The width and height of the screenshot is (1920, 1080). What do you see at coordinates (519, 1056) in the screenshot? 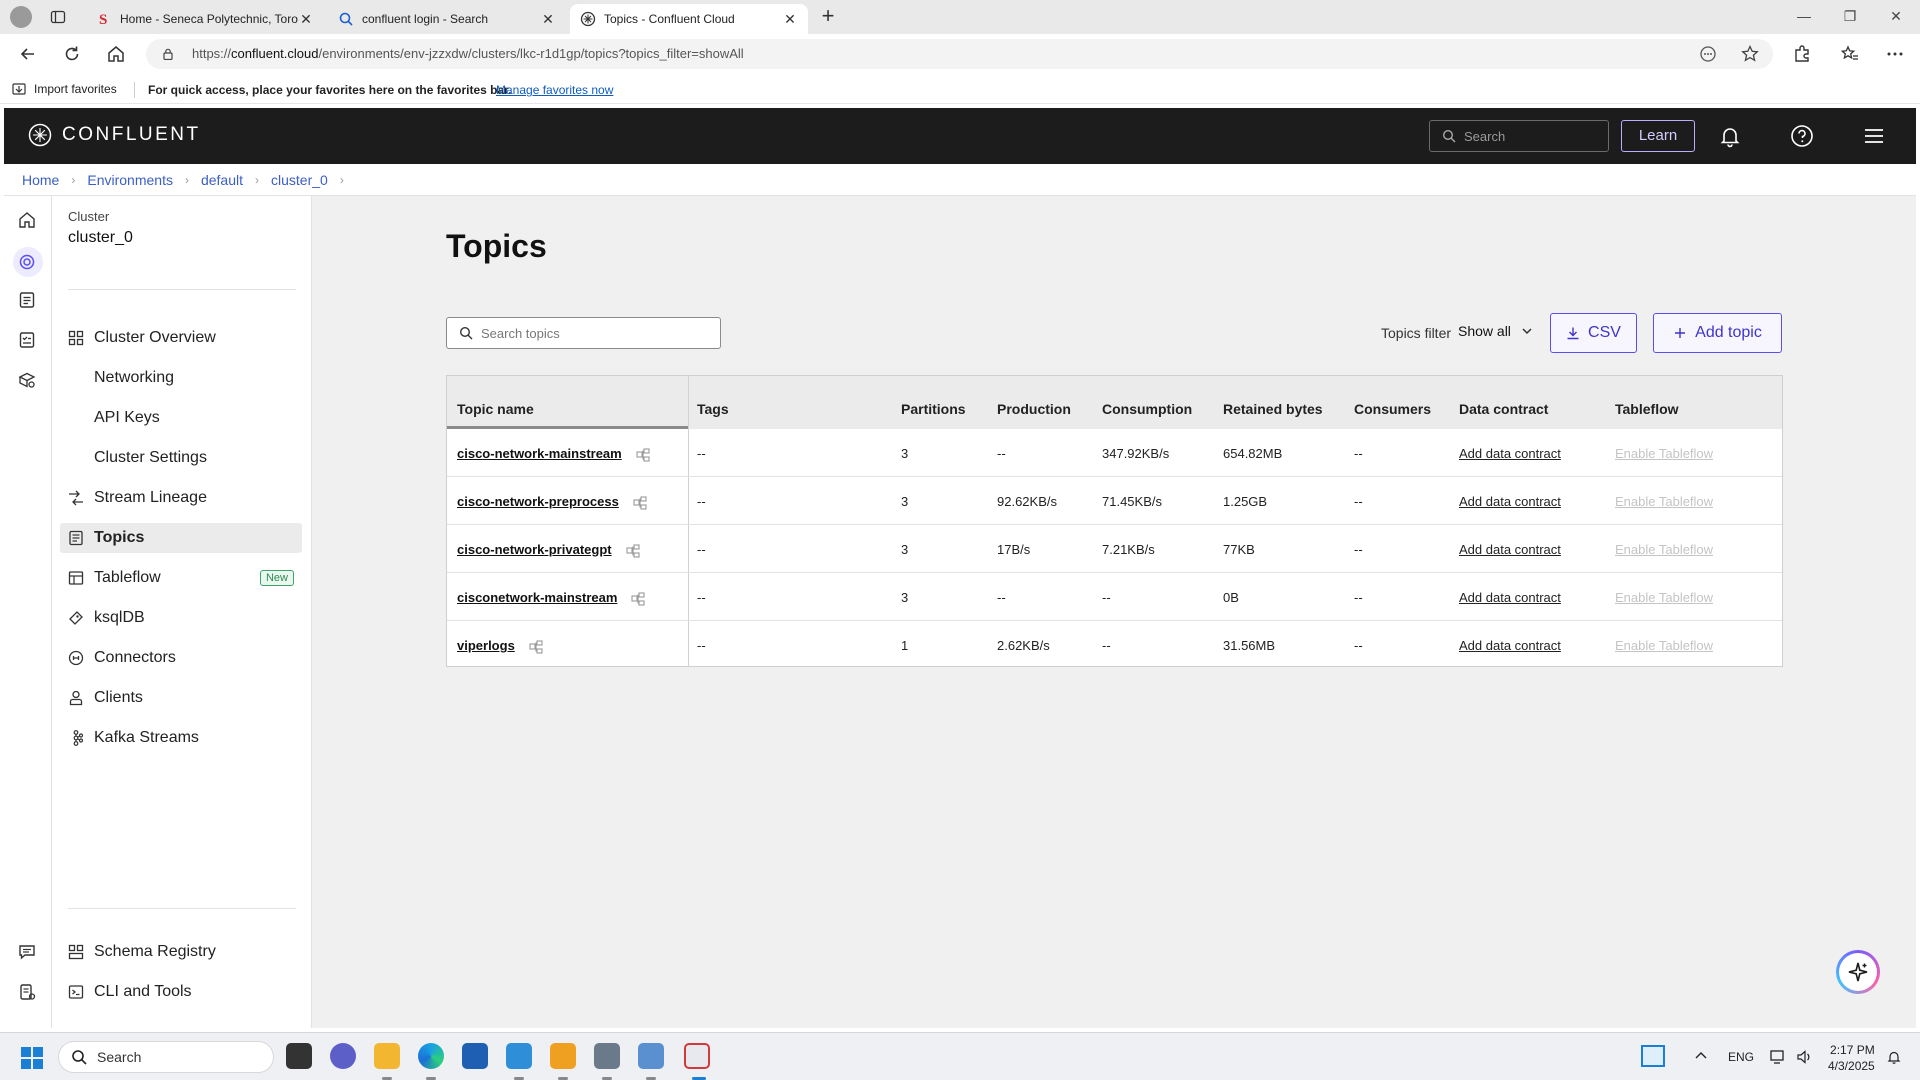
I see `vscode-icon` at bounding box center [519, 1056].